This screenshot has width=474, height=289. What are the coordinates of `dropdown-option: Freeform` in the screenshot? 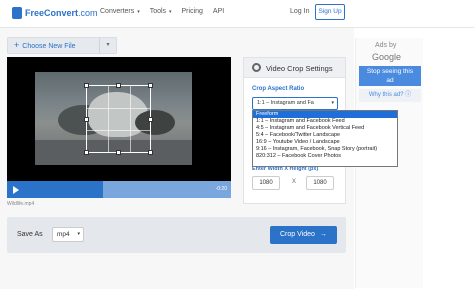 It's located at (325, 114).